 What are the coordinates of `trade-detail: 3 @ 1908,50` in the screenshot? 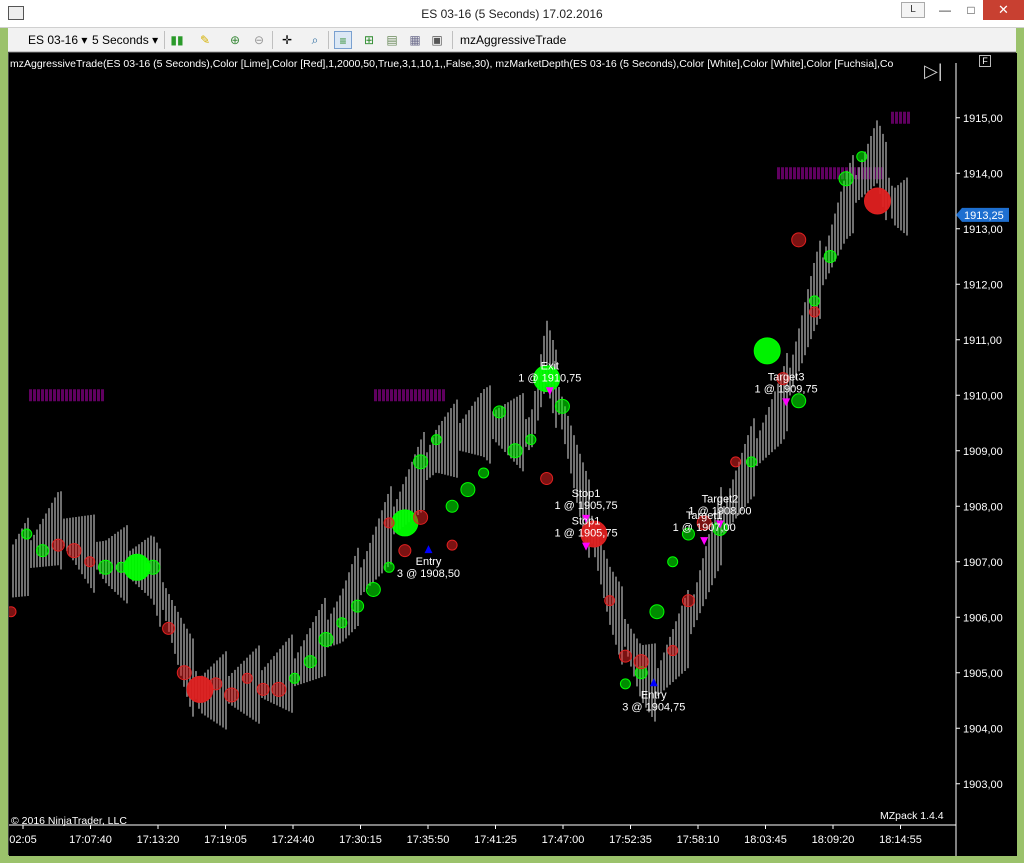 It's located at (428, 574).